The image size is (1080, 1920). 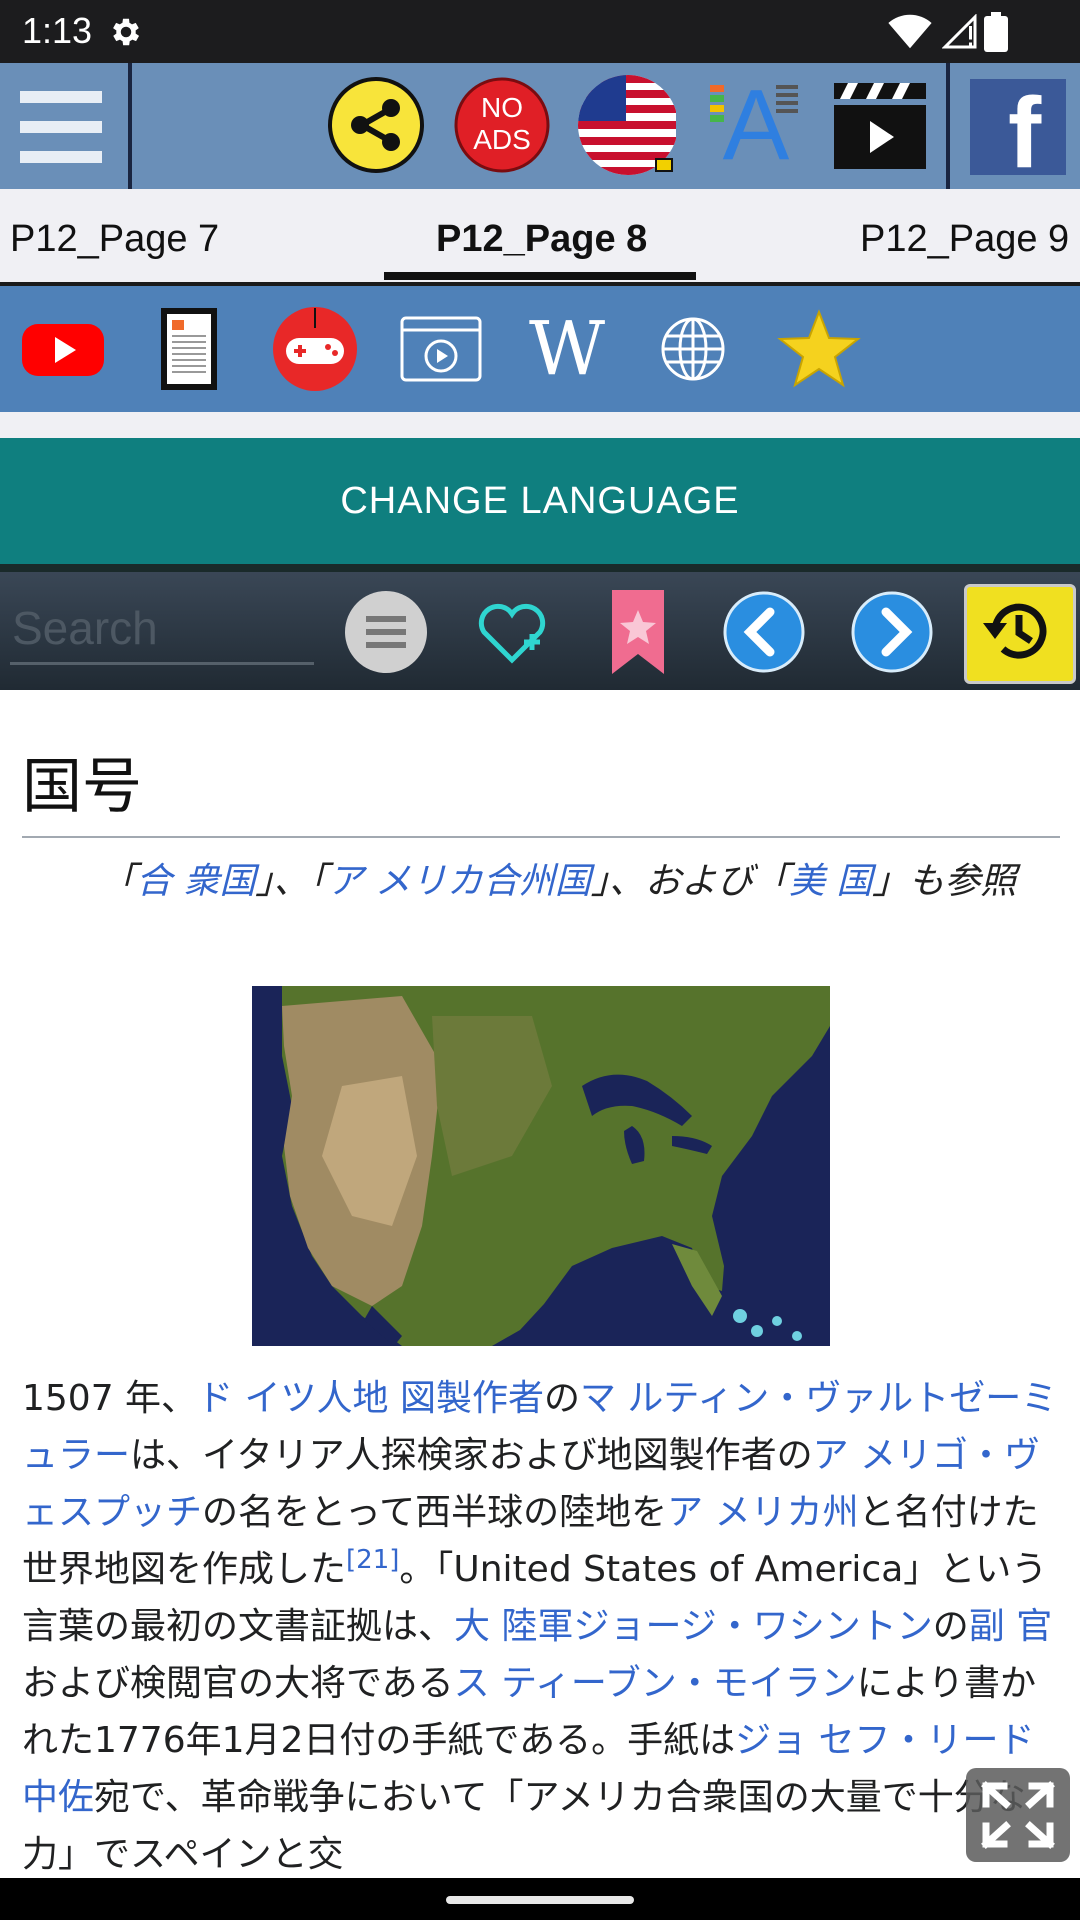 What do you see at coordinates (540, 425) in the screenshot?
I see `spacer-band` at bounding box center [540, 425].